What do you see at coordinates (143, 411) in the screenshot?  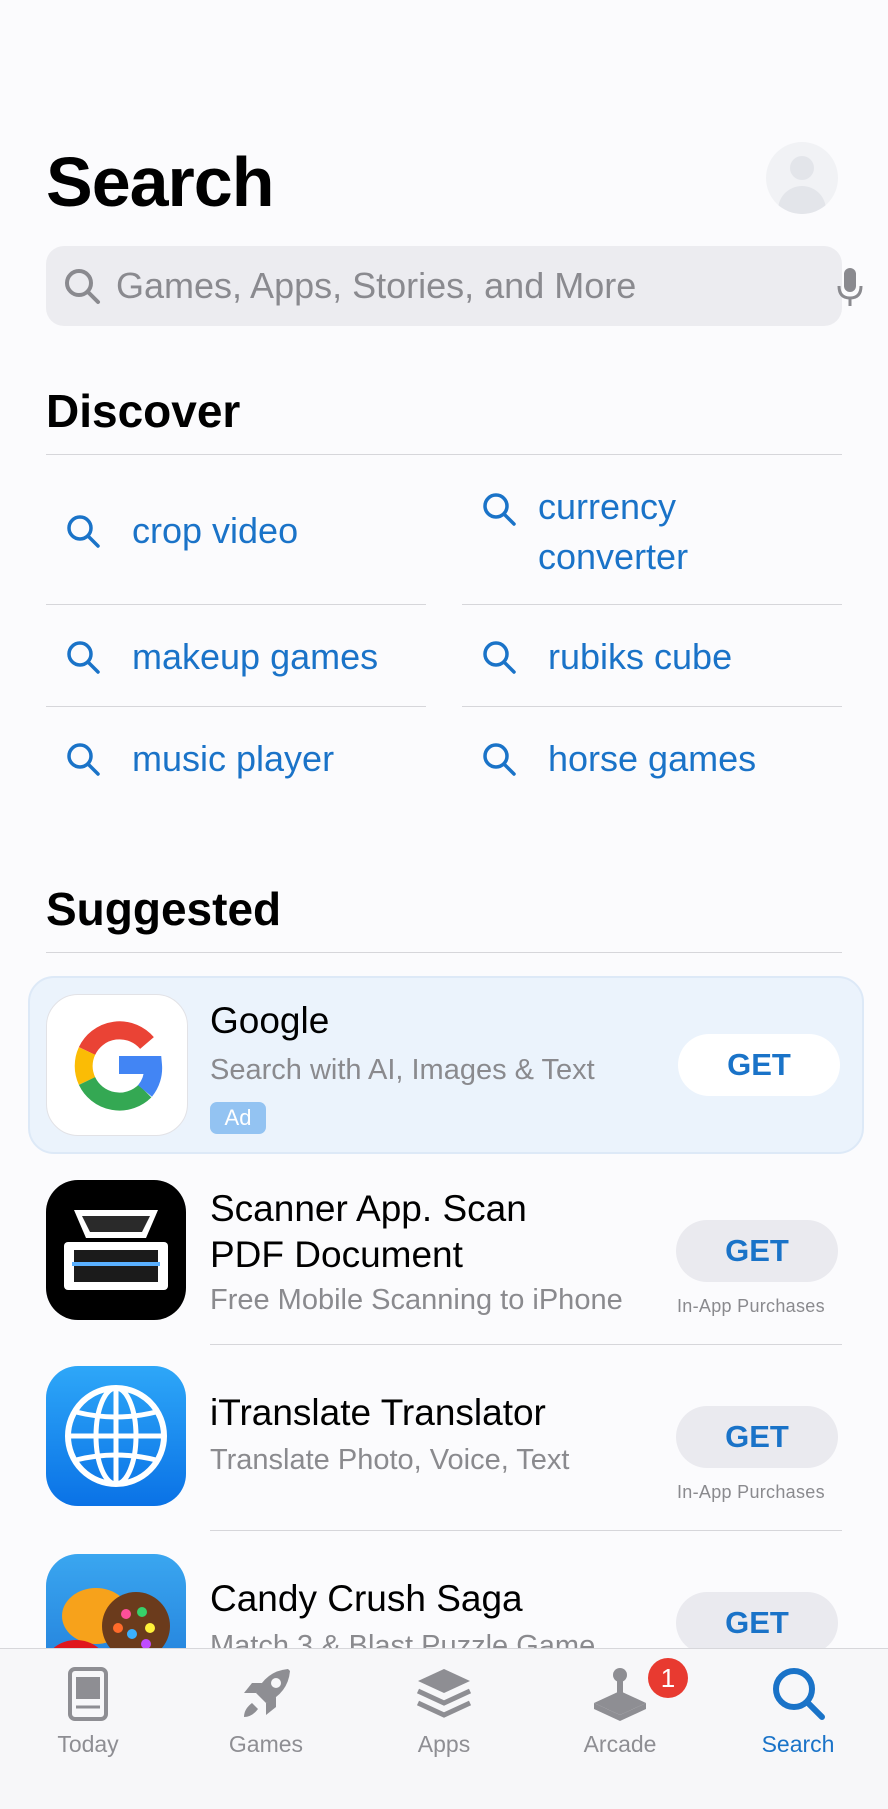 I see `discover-title: Discover` at bounding box center [143, 411].